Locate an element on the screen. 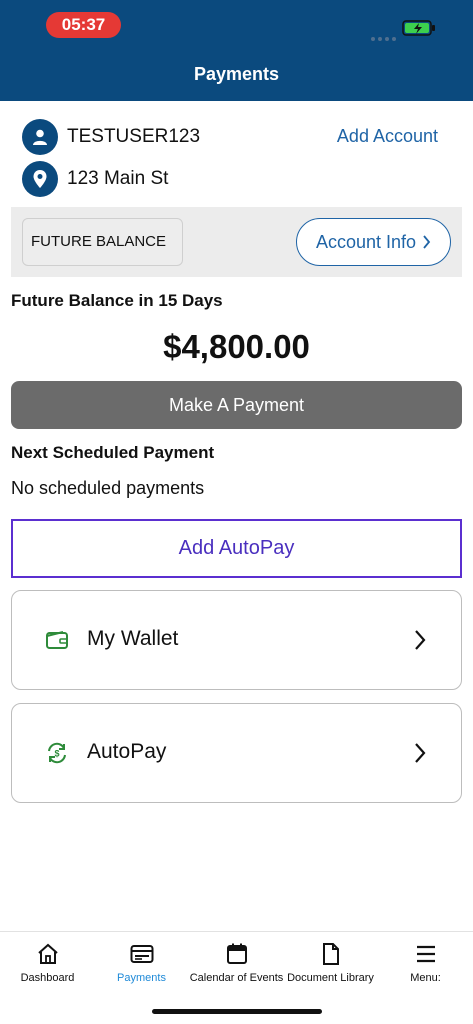 The image size is (473, 1024). tab-dashboard: Dashboard is located at coordinates (47, 962).